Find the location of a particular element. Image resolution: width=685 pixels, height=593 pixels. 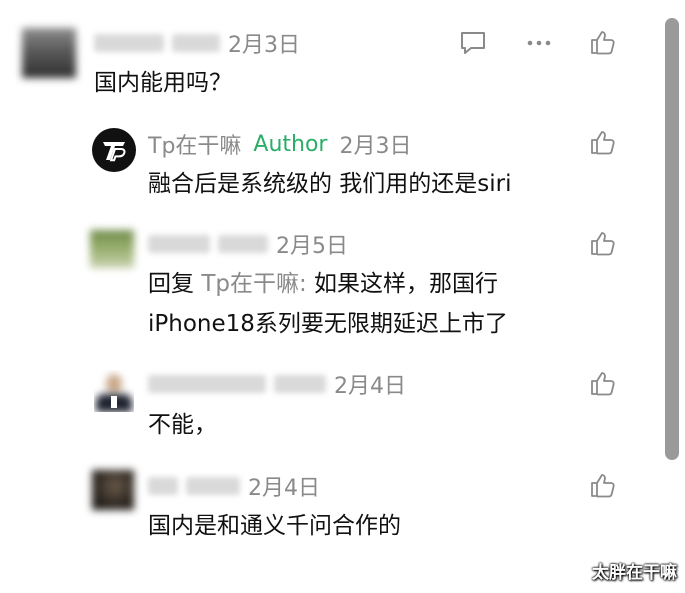

author-avatar is located at coordinates (114, 150).